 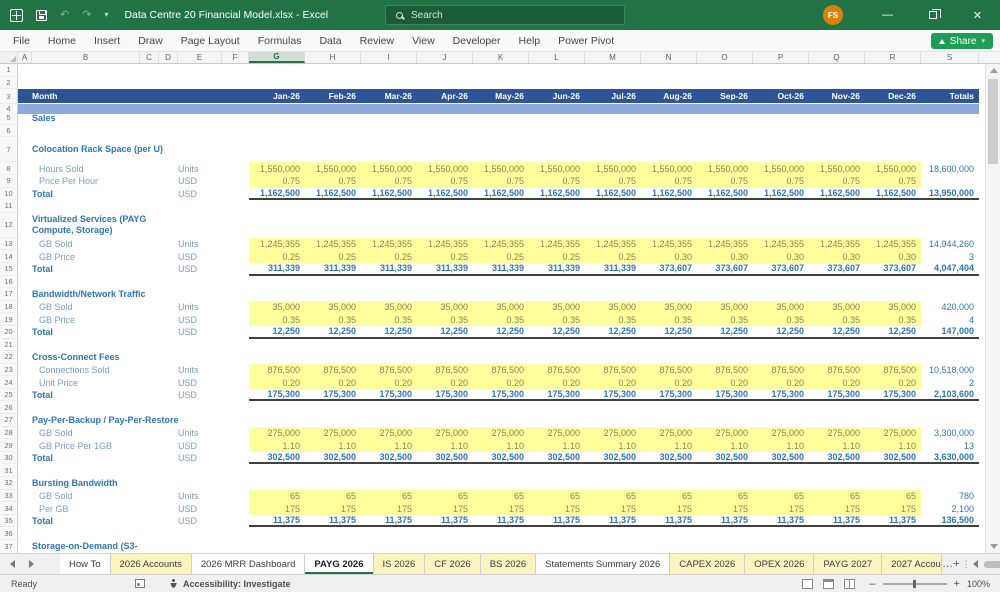 What do you see at coordinates (9, 97) in the screenshot?
I see `row-number-3: 3` at bounding box center [9, 97].